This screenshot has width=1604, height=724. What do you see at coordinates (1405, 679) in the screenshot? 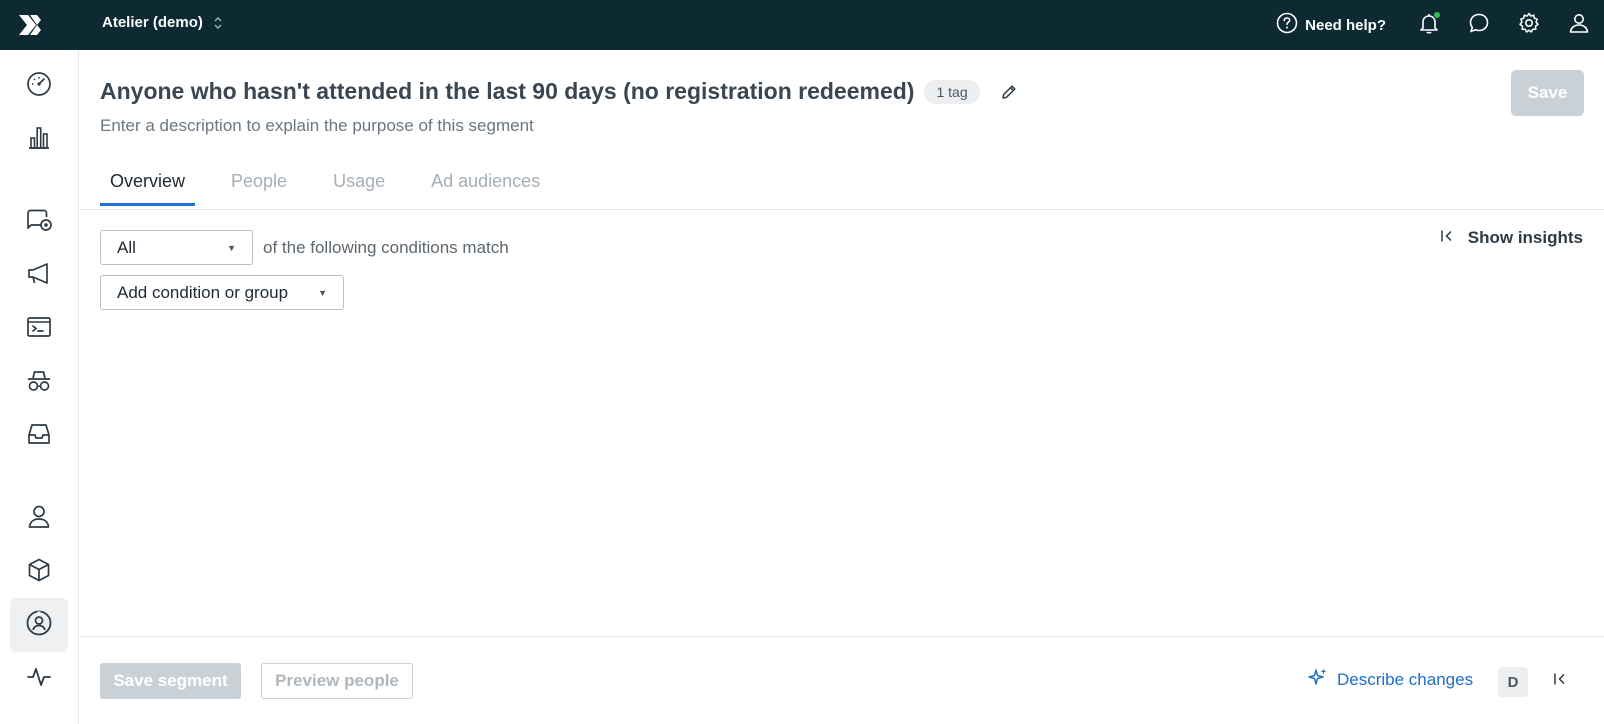
I see `describe-changes-label: Describe changes` at bounding box center [1405, 679].